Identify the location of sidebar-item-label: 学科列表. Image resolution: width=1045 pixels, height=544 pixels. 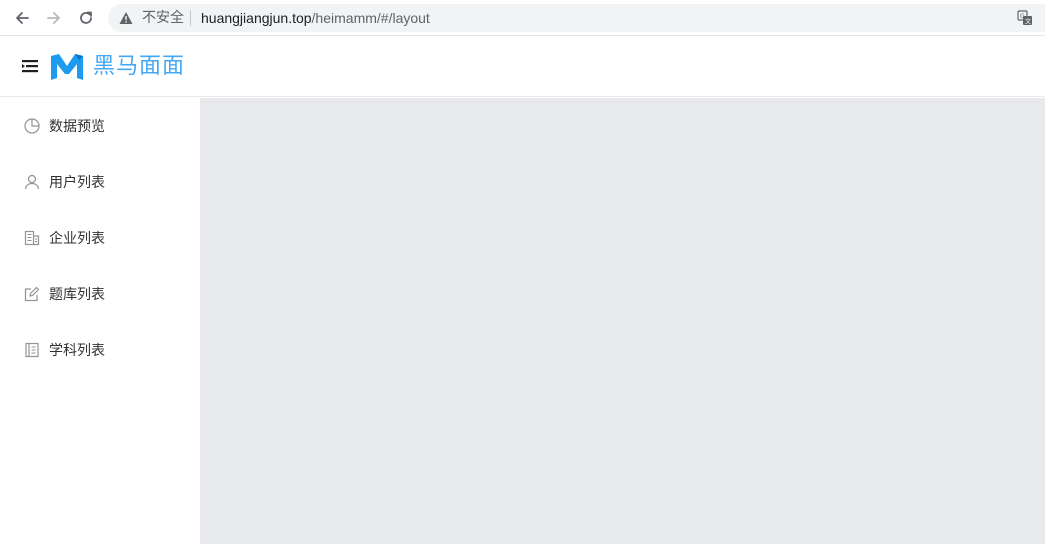
(77, 351).